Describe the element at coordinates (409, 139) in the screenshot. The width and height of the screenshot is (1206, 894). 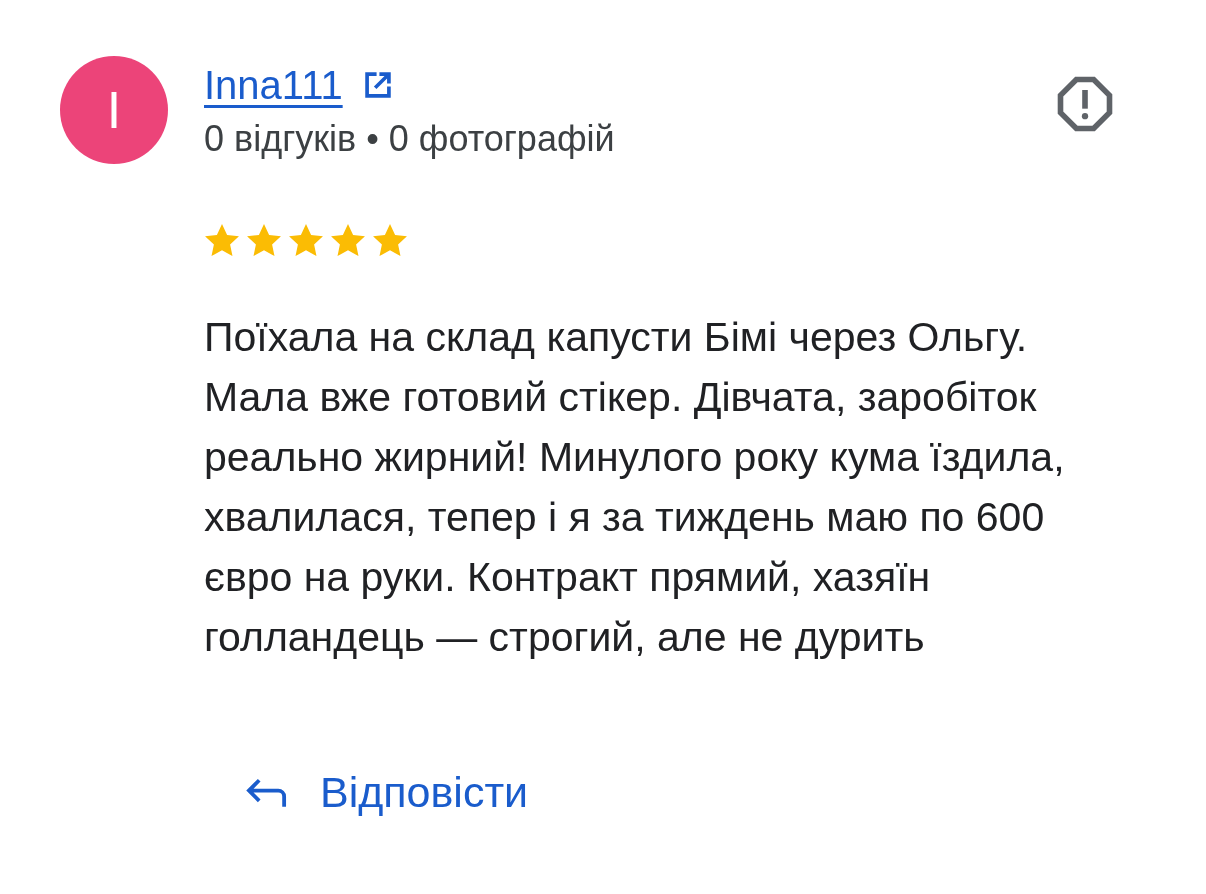
I see `reviewer-stats: 0 відгуків • 0 фотографій` at that location.